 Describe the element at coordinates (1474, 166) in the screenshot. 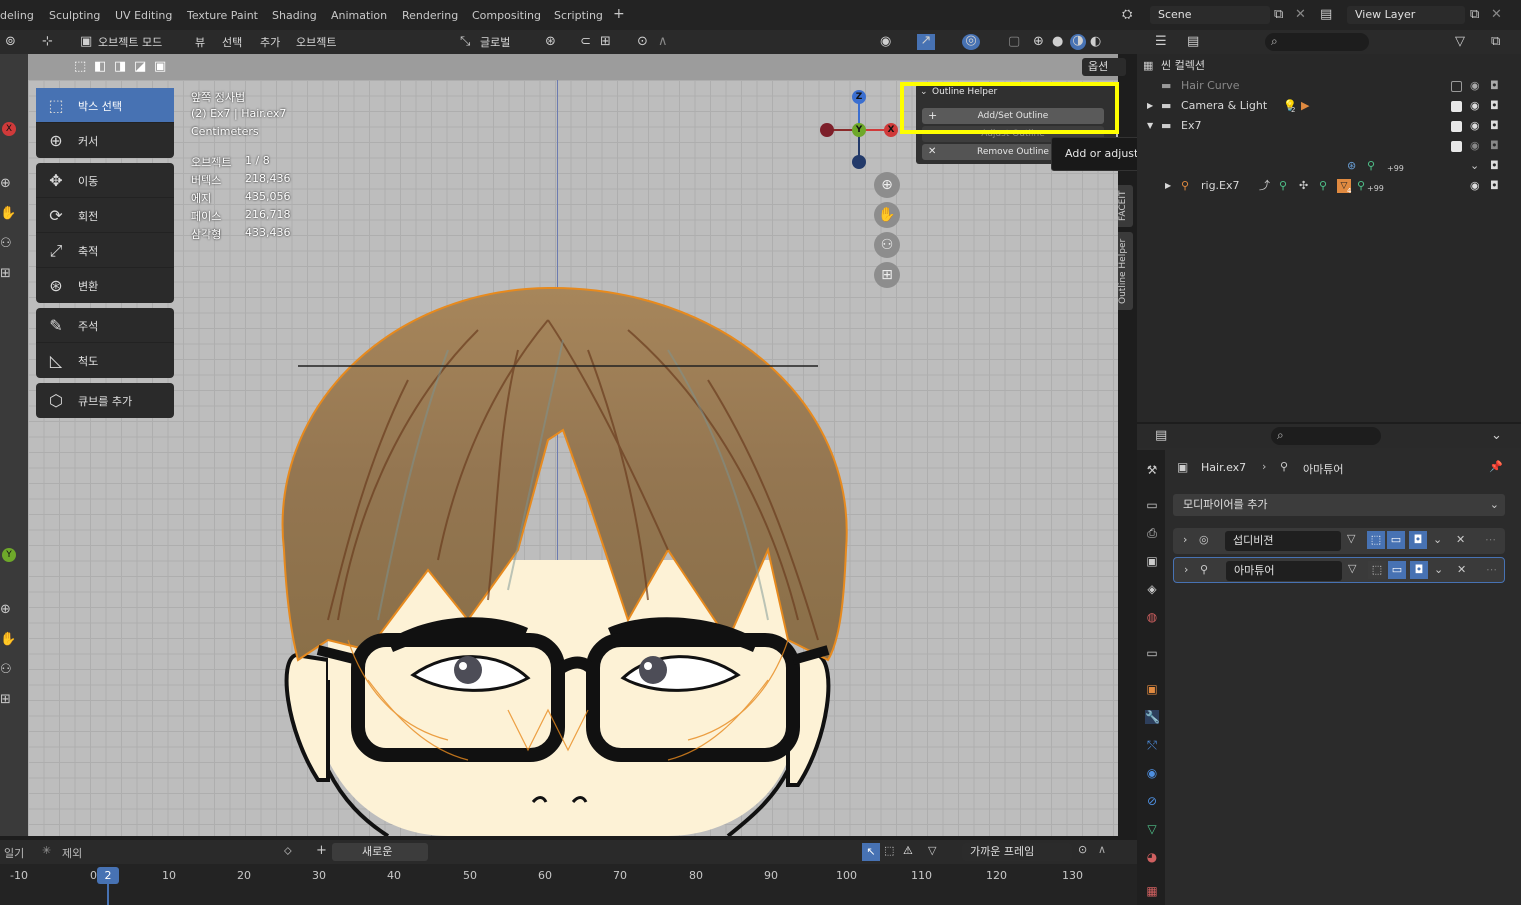

I see `visibility-toggle-icon: ⌄` at that location.